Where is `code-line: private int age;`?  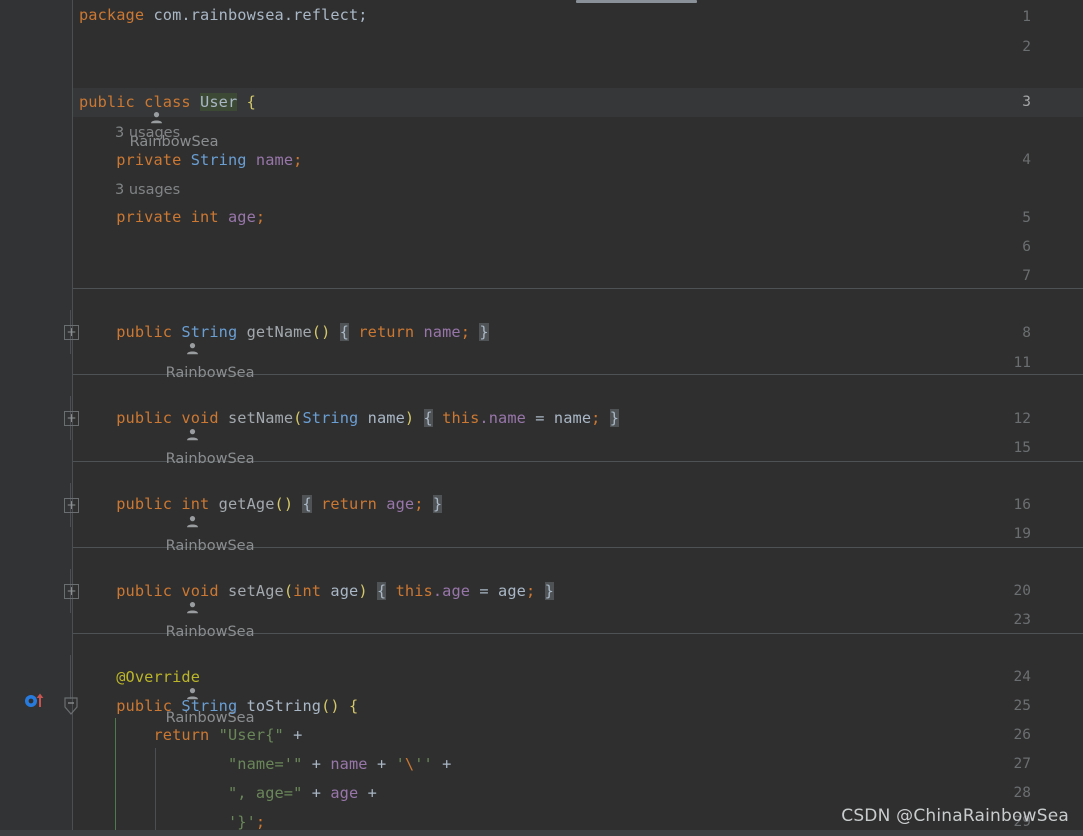 code-line: private int age; is located at coordinates (578, 217).